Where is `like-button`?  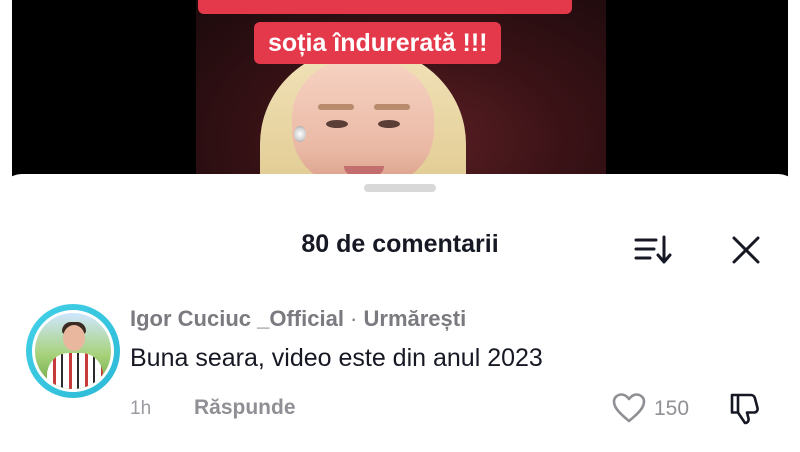
like-button is located at coordinates (629, 408).